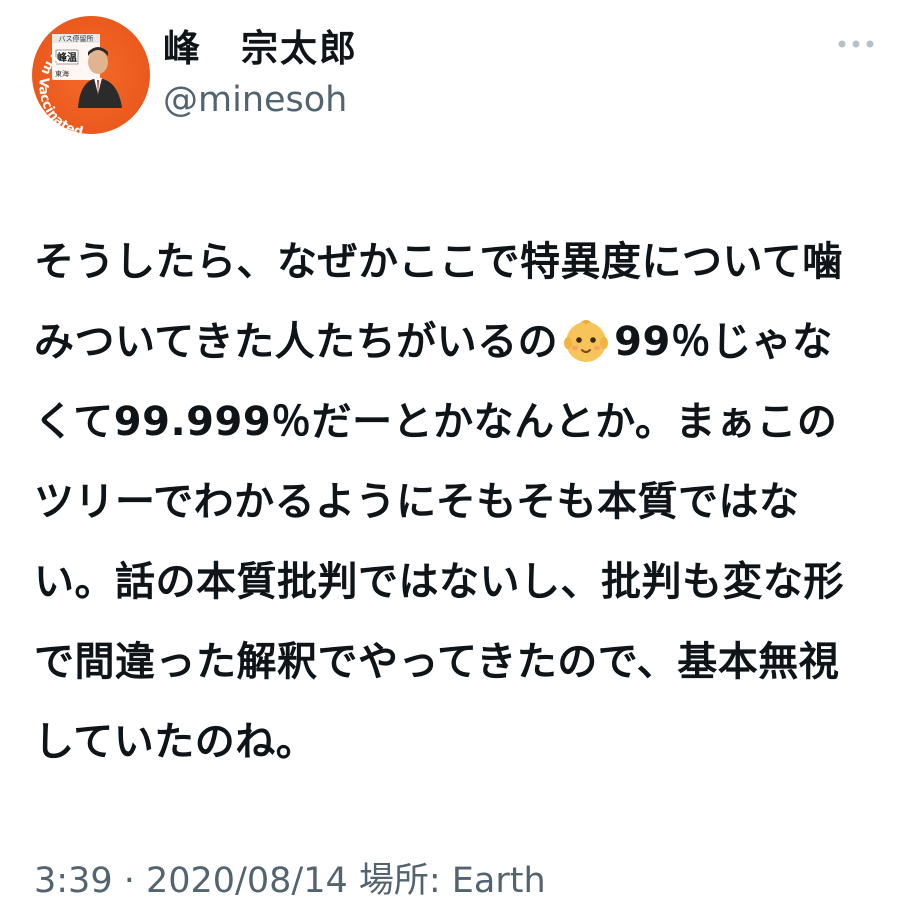 The height and width of the screenshot is (910, 910). Describe the element at coordinates (73, 881) in the screenshot. I see `tweet-time: 3:39` at that location.